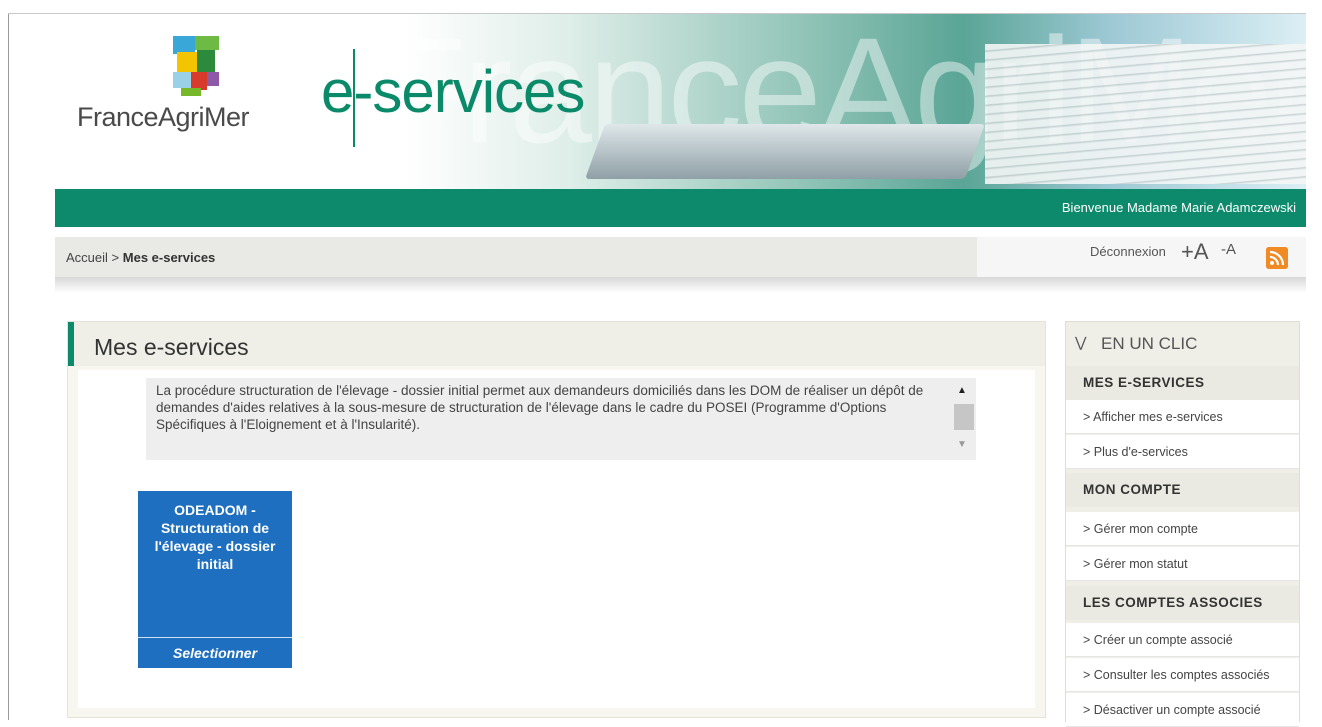  What do you see at coordinates (1144, 382) in the screenshot?
I see `sidebar-section-heading: MES E-SERVICES` at bounding box center [1144, 382].